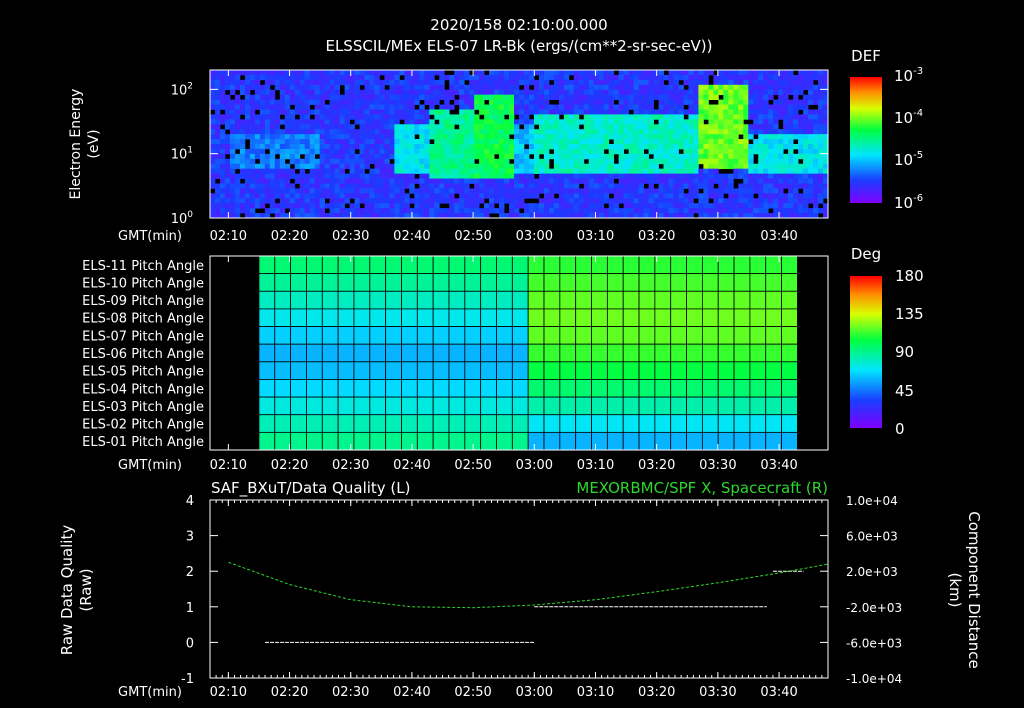 The width and height of the screenshot is (1024, 708). I want to click on deg-colorbar-label: 90, so click(904, 352).